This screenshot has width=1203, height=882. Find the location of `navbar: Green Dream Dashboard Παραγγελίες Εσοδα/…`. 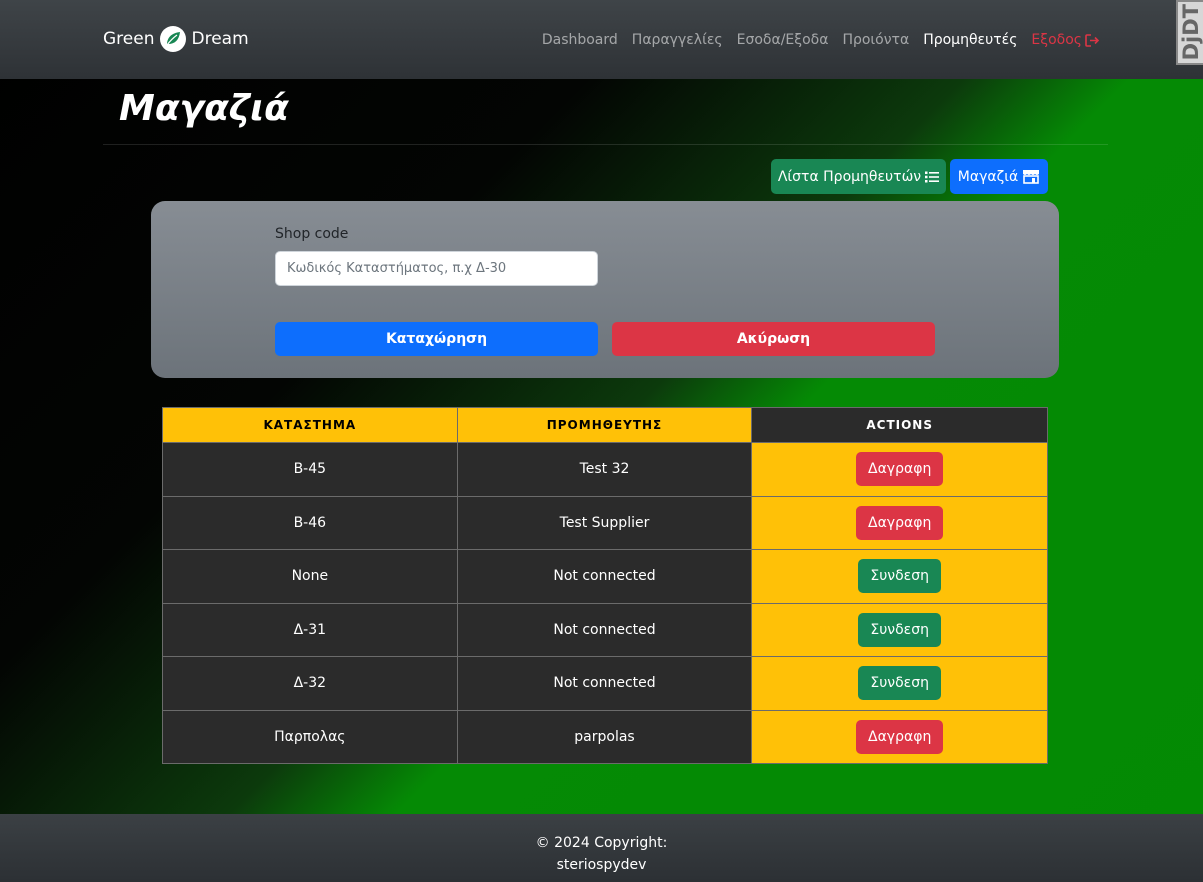

navbar: Green Dream Dashboard Παραγγελίες Εσοδα/… is located at coordinates (601, 39).